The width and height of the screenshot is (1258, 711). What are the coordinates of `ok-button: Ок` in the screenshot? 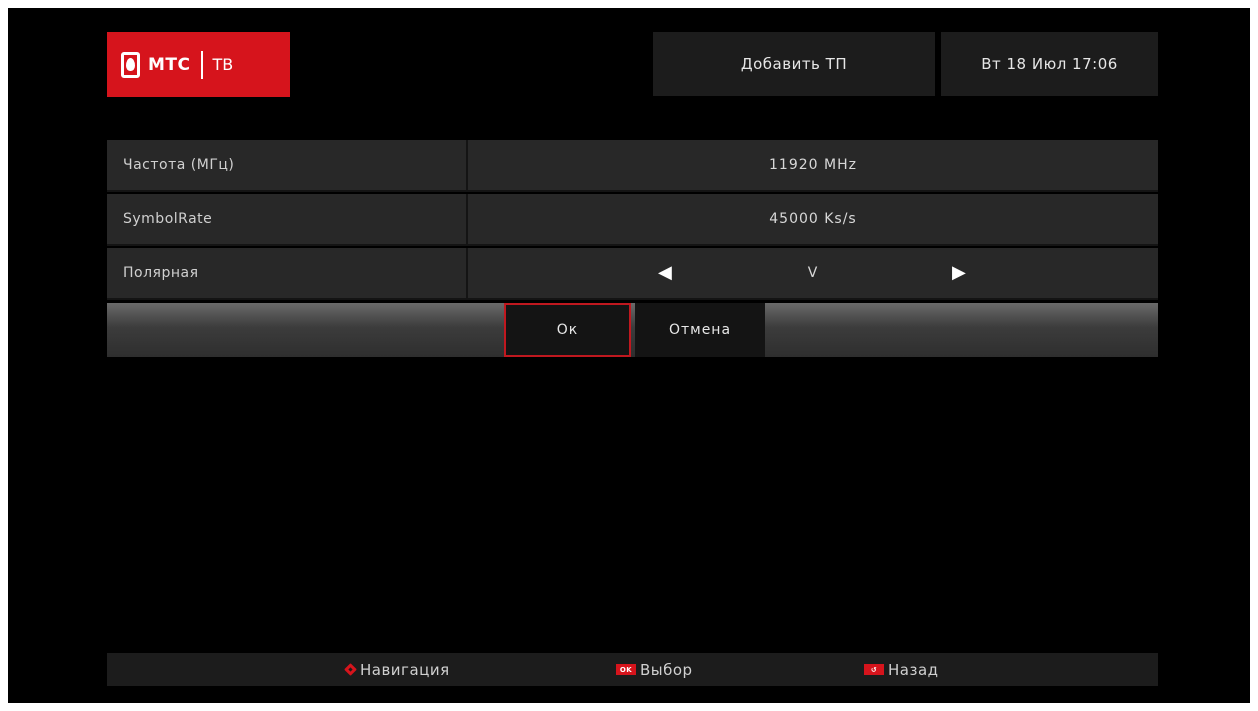 It's located at (567, 330).